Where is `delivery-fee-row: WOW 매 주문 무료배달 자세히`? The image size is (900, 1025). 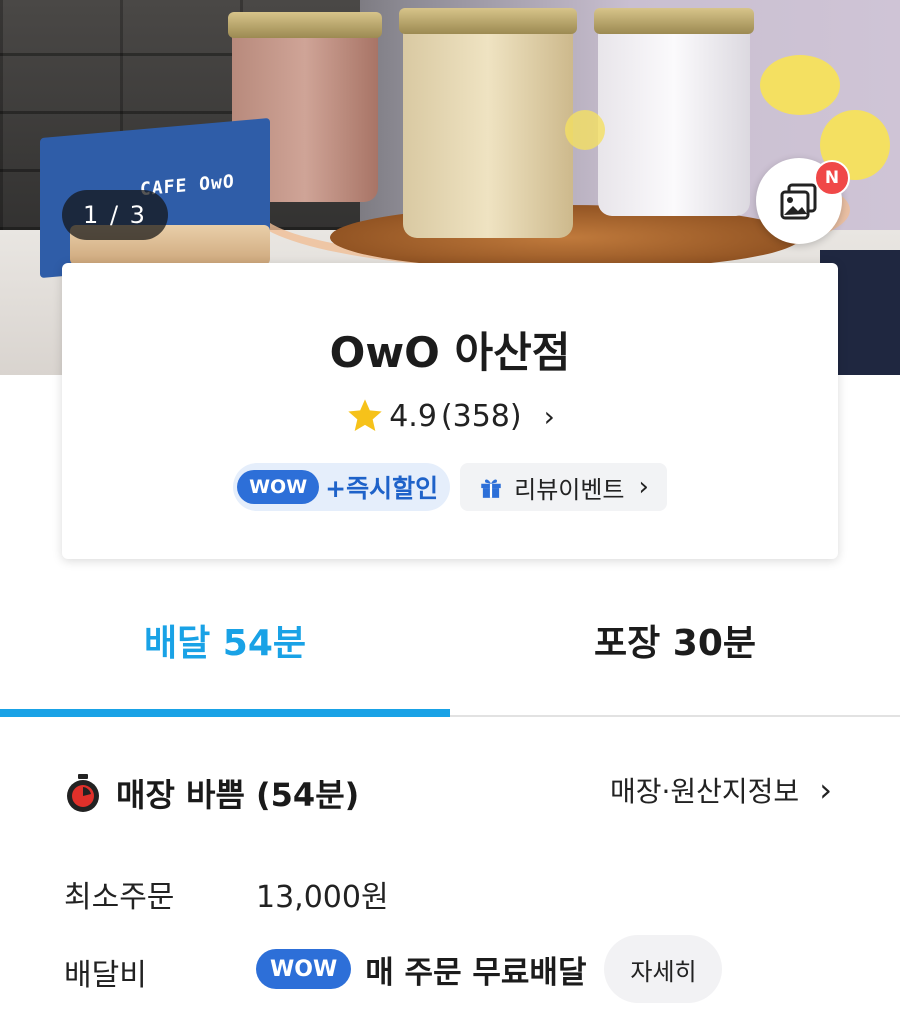
delivery-fee-row: WOW 매 주문 무료배달 자세히 is located at coordinates (489, 969).